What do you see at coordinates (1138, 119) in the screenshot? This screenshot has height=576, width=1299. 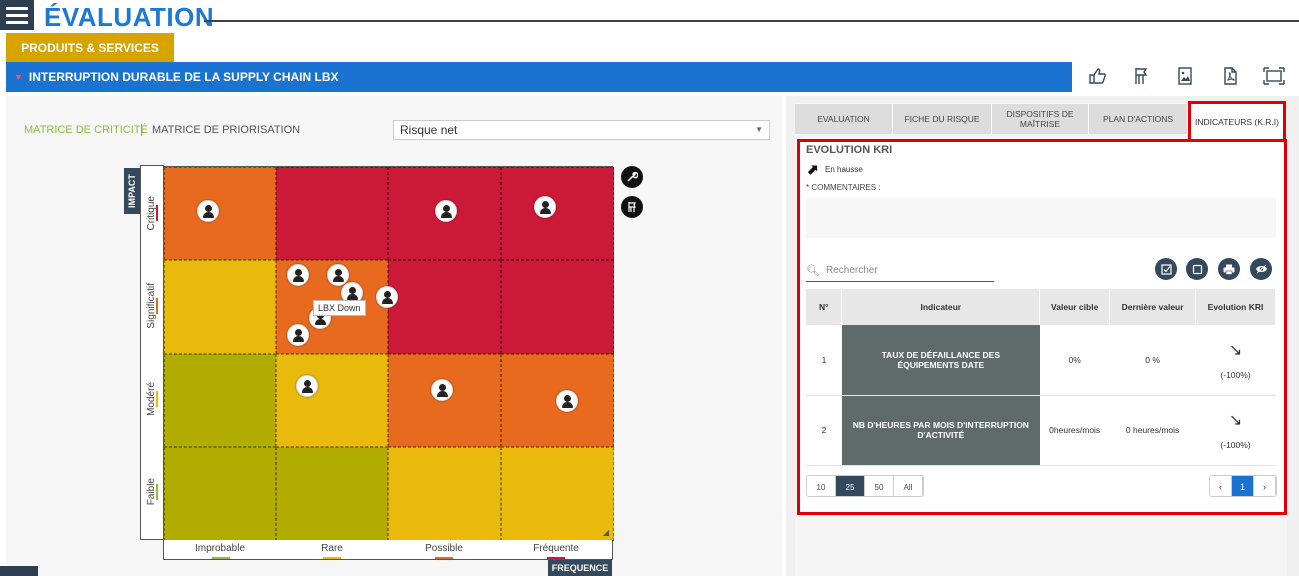 I see `tab-action-plan: PLAN D'ACTIONS` at bounding box center [1138, 119].